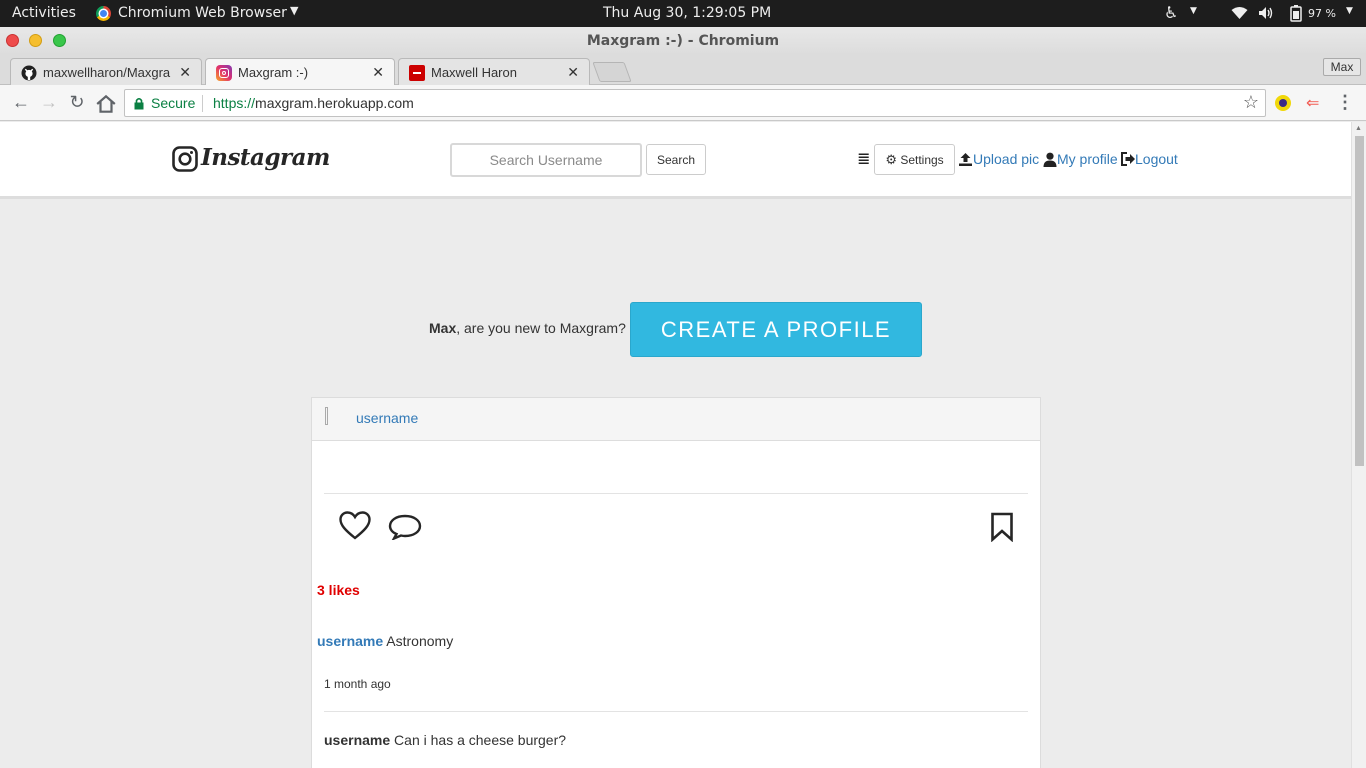 The width and height of the screenshot is (1366, 768). What do you see at coordinates (676, 419) in the screenshot?
I see `post-header: username` at bounding box center [676, 419].